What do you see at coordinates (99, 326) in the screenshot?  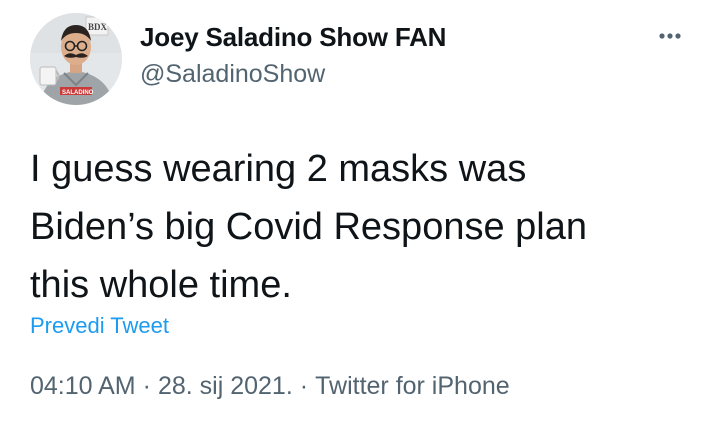 I see `translate-tweet-link: Prevedi Tweet` at bounding box center [99, 326].